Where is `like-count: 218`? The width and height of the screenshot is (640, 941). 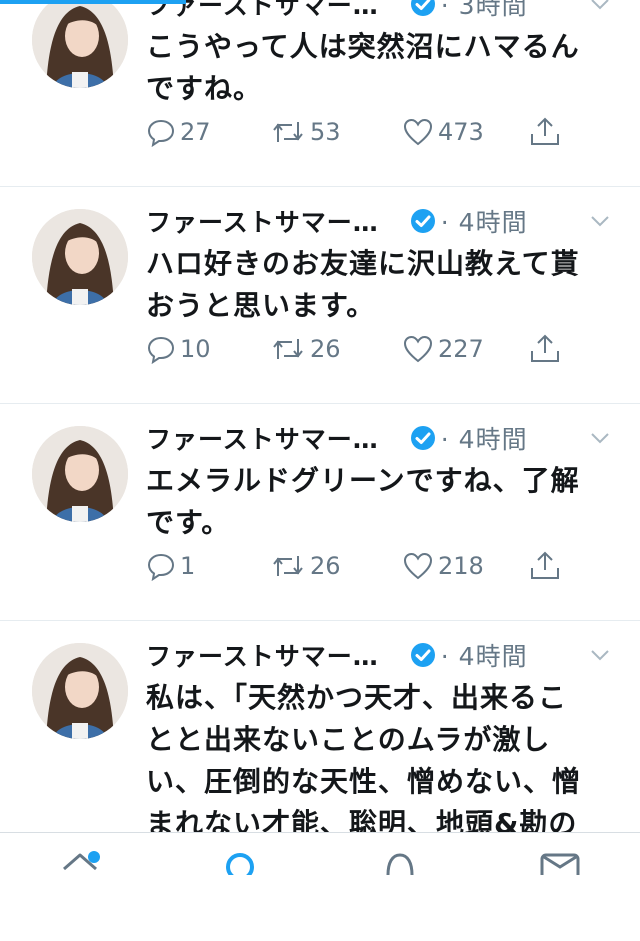
like-count: 218 is located at coordinates (461, 566).